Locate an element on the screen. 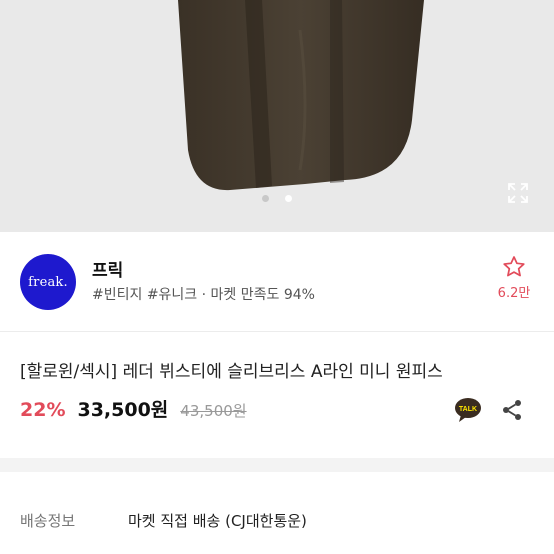  original-price: 43,500원 is located at coordinates (213, 411).